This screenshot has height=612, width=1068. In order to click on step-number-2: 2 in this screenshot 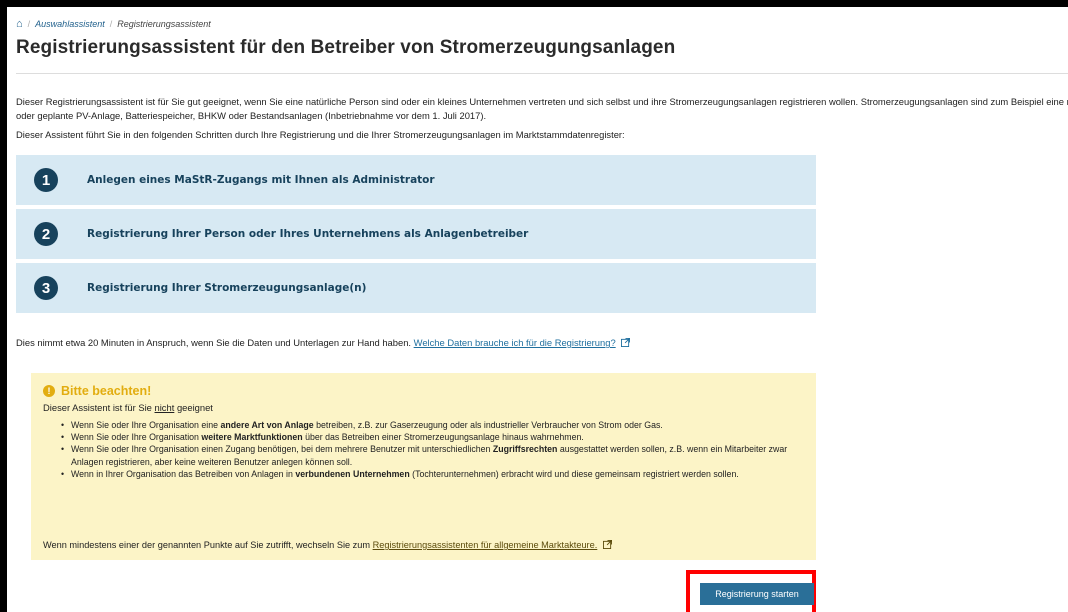, I will do `click(46, 234)`.